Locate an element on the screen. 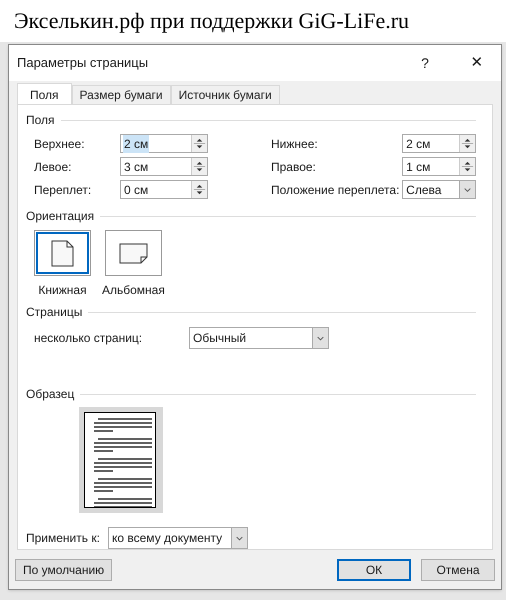 Image resolution: width=506 pixels, height=600 pixels. section-title: Образец is located at coordinates (50, 394).